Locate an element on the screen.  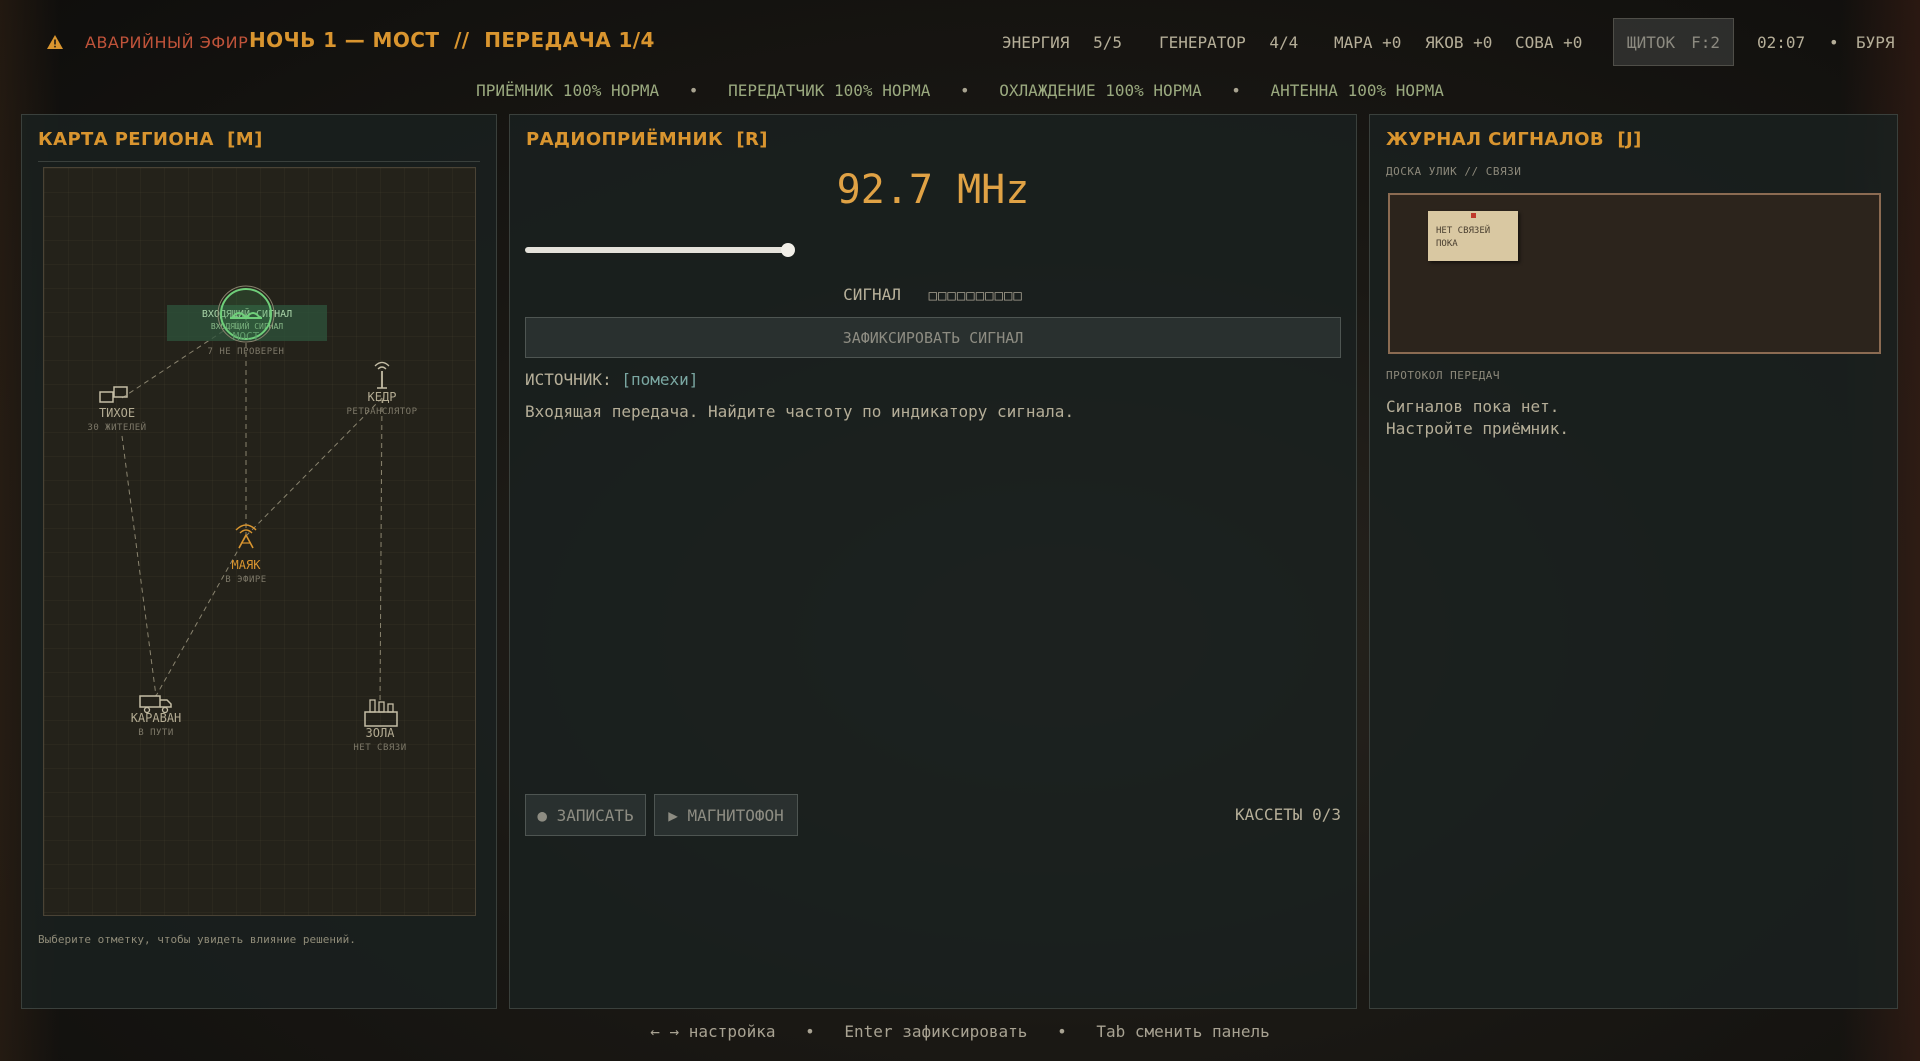
energy-value: 5/5 is located at coordinates (1107, 42).